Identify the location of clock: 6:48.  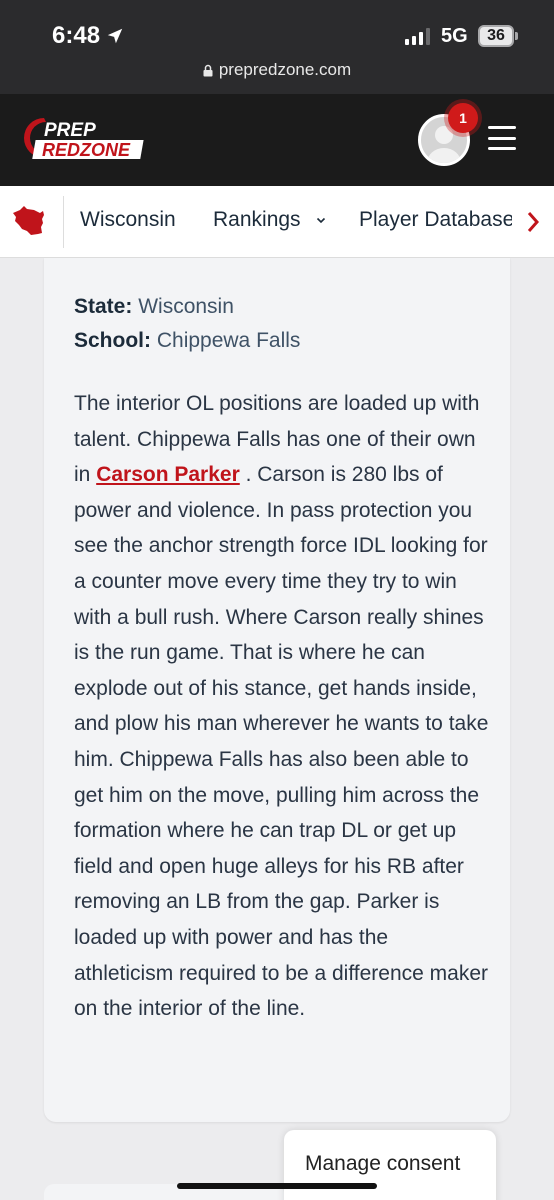
(88, 36).